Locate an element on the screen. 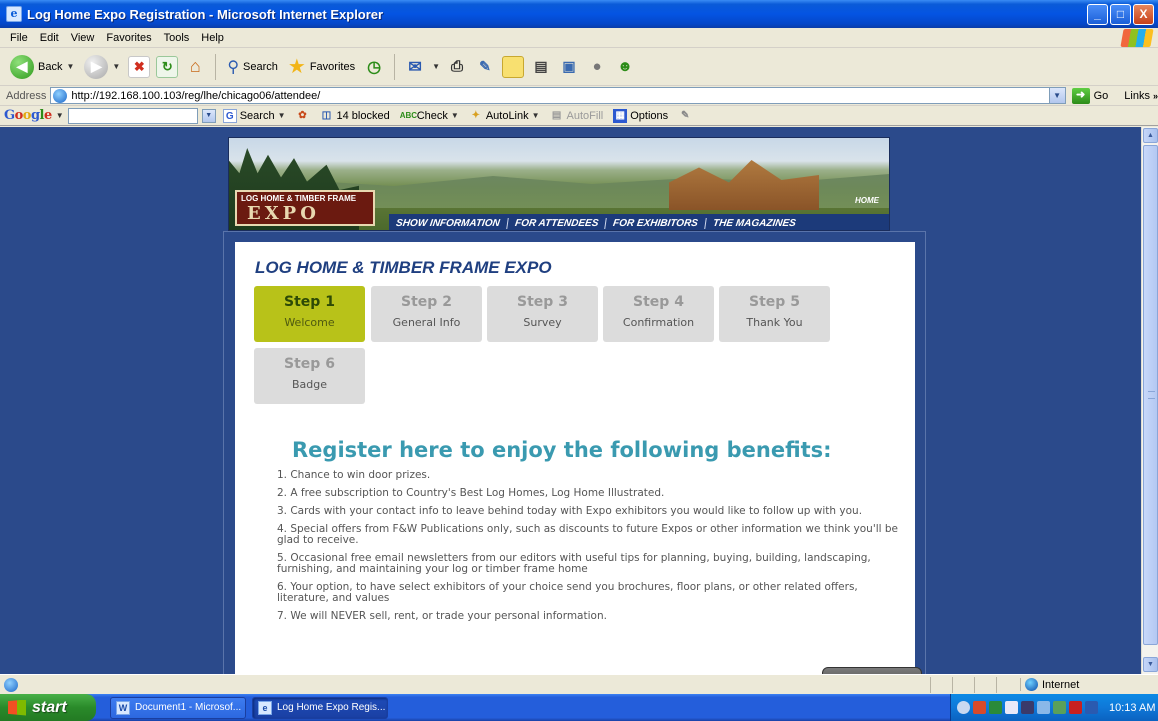 This screenshot has width=1158, height=721. ie-icon: e is located at coordinates (265, 707).